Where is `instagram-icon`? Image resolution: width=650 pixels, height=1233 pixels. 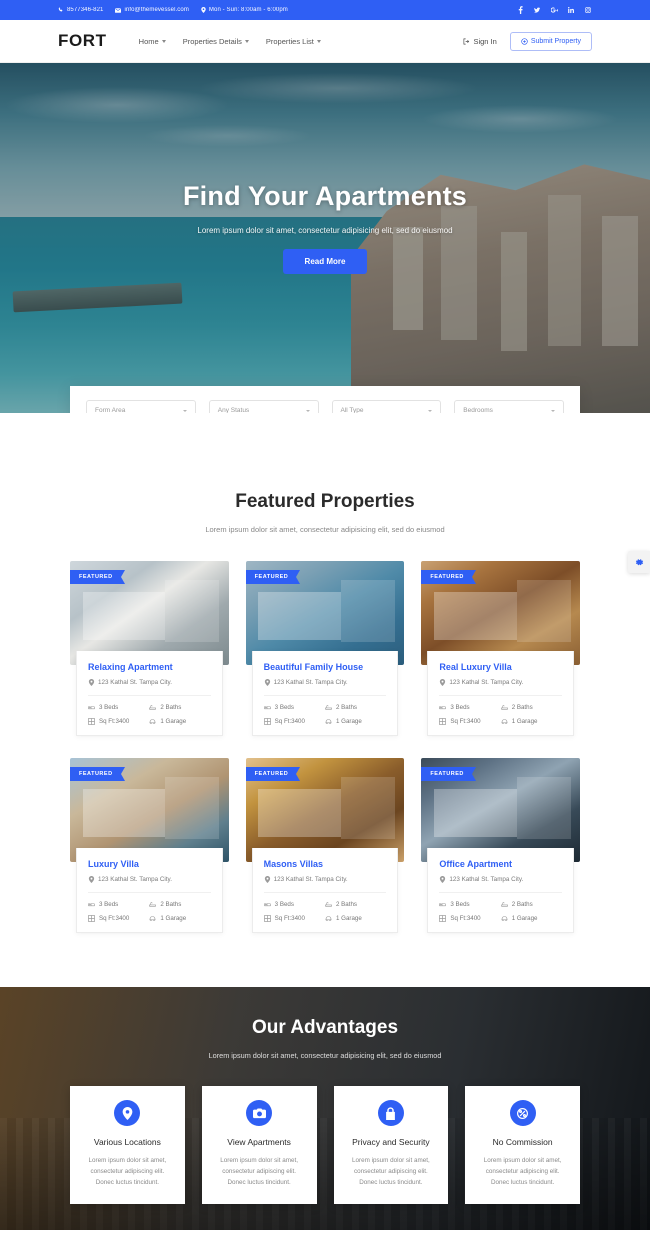
instagram-icon is located at coordinates (588, 10).